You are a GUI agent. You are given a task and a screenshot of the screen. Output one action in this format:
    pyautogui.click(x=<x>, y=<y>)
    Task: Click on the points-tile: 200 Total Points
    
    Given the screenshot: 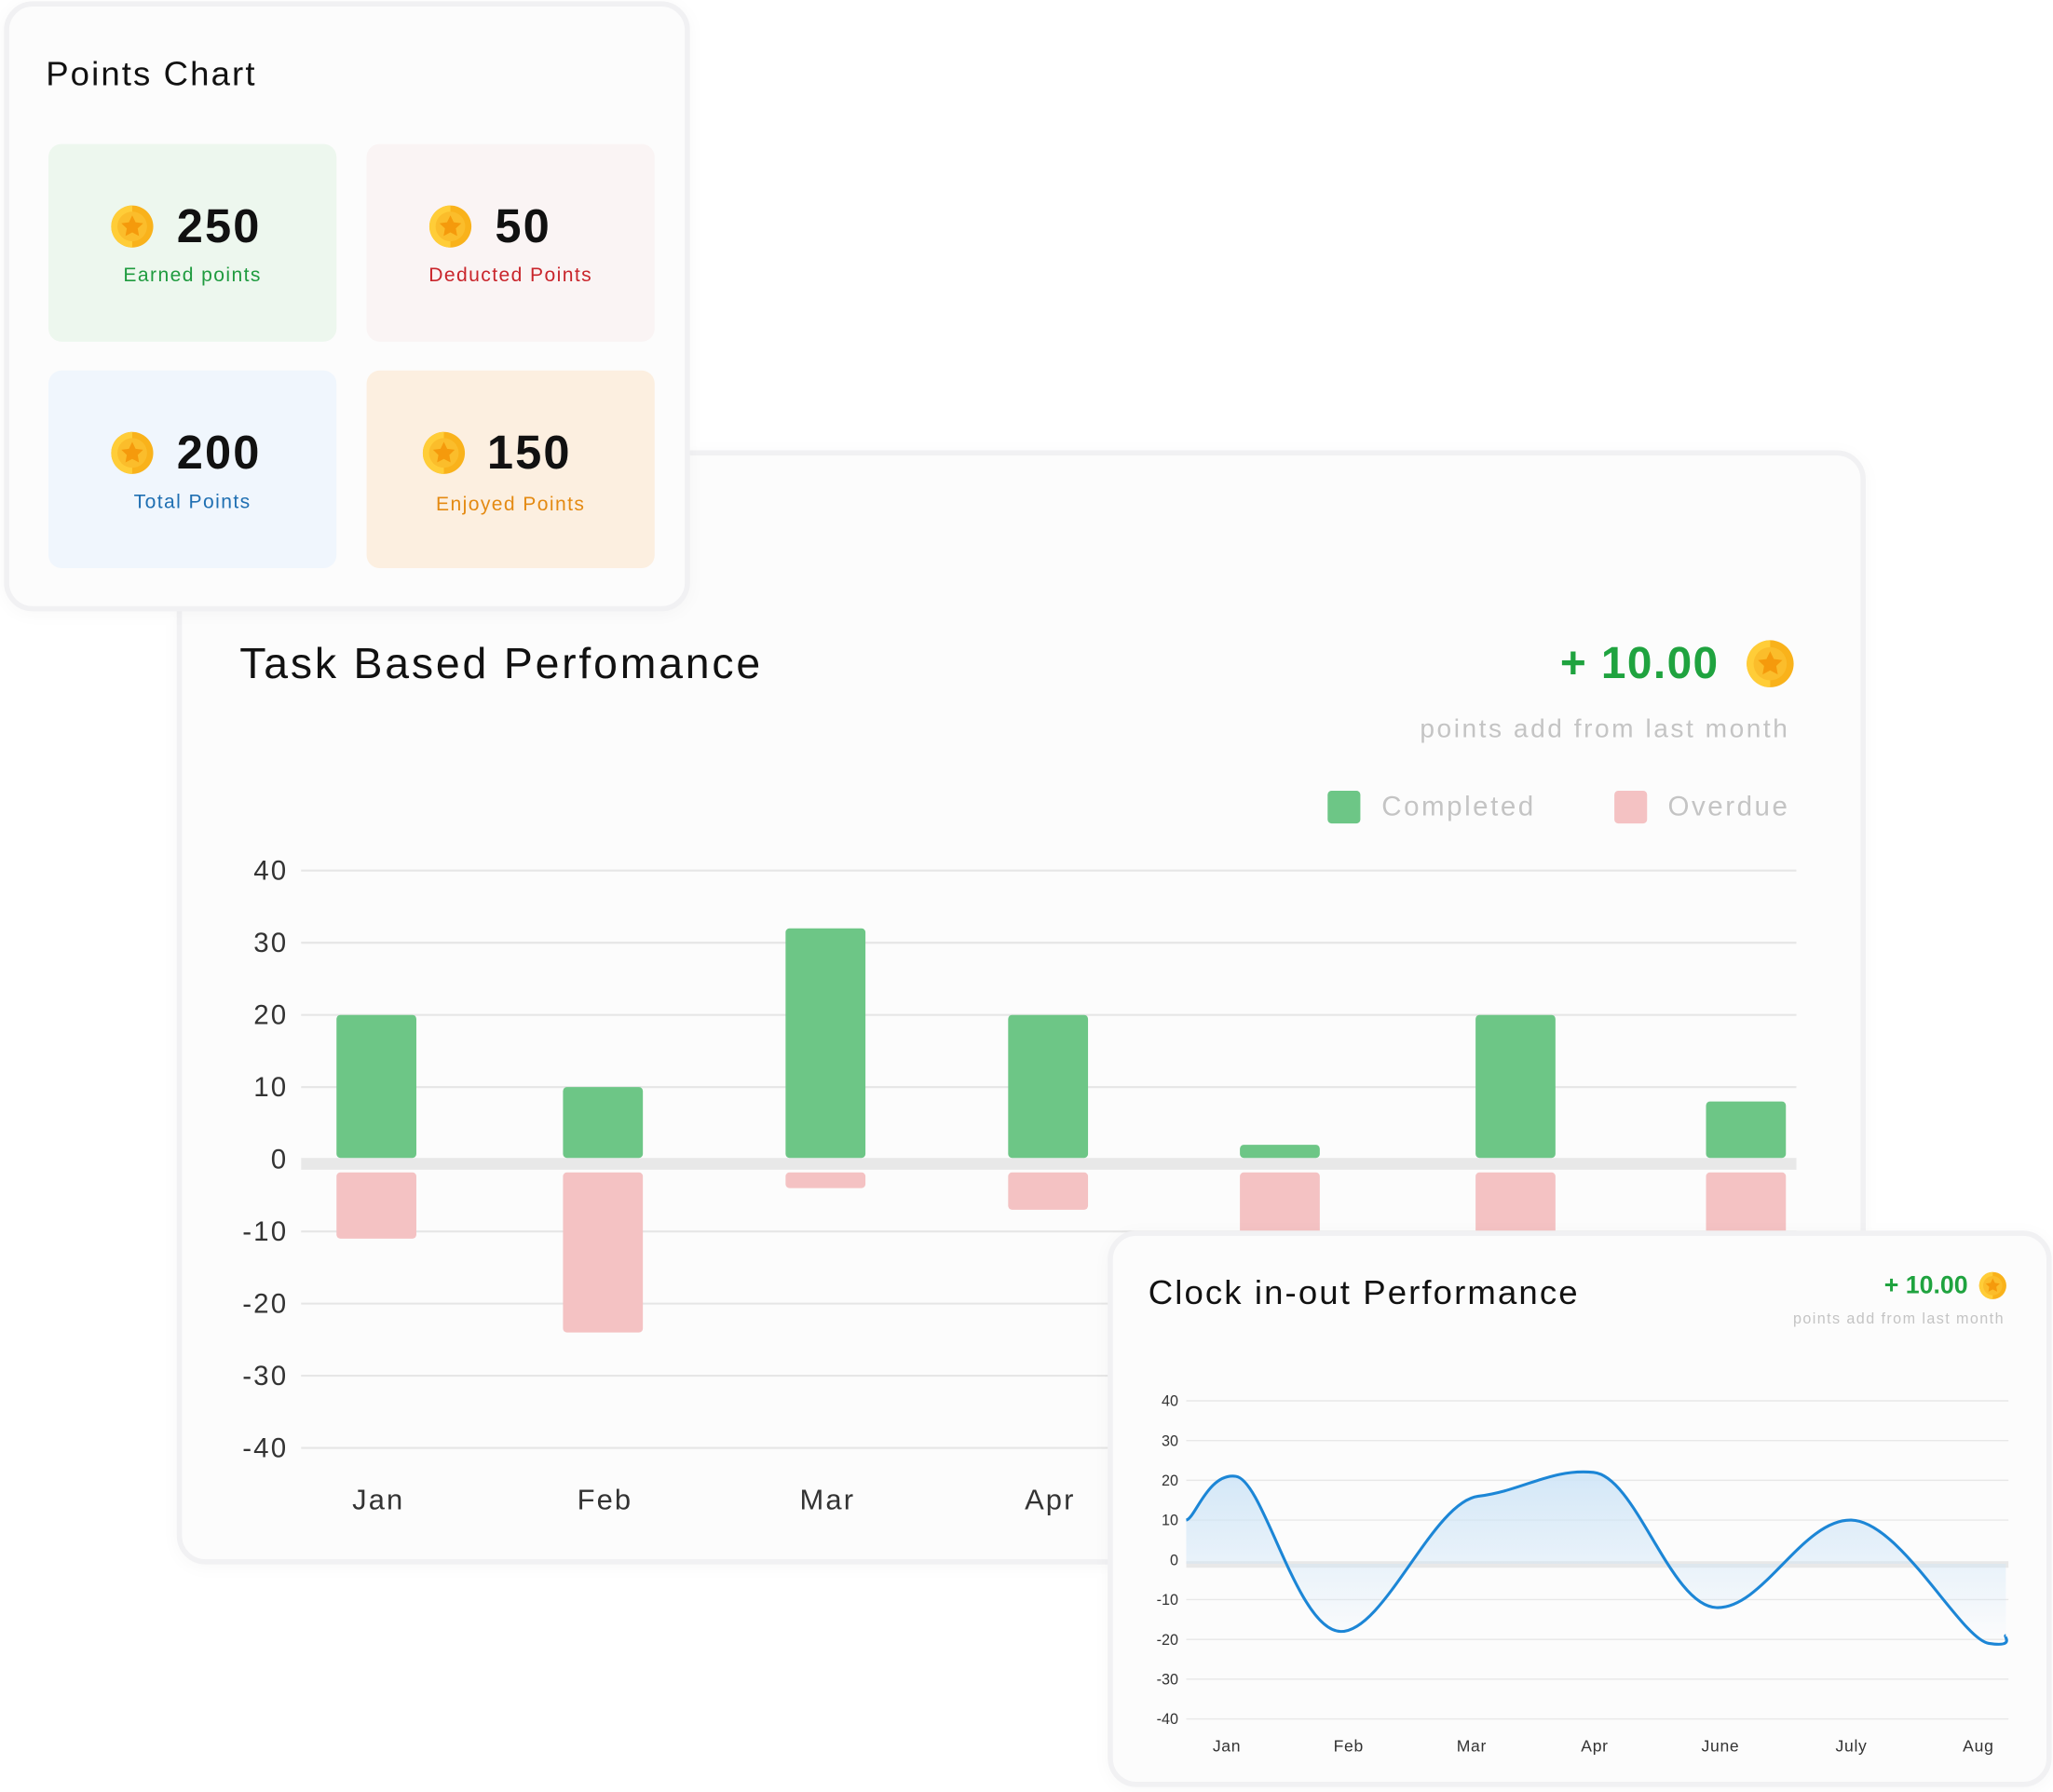 What is the action you would take?
    pyautogui.click(x=192, y=469)
    